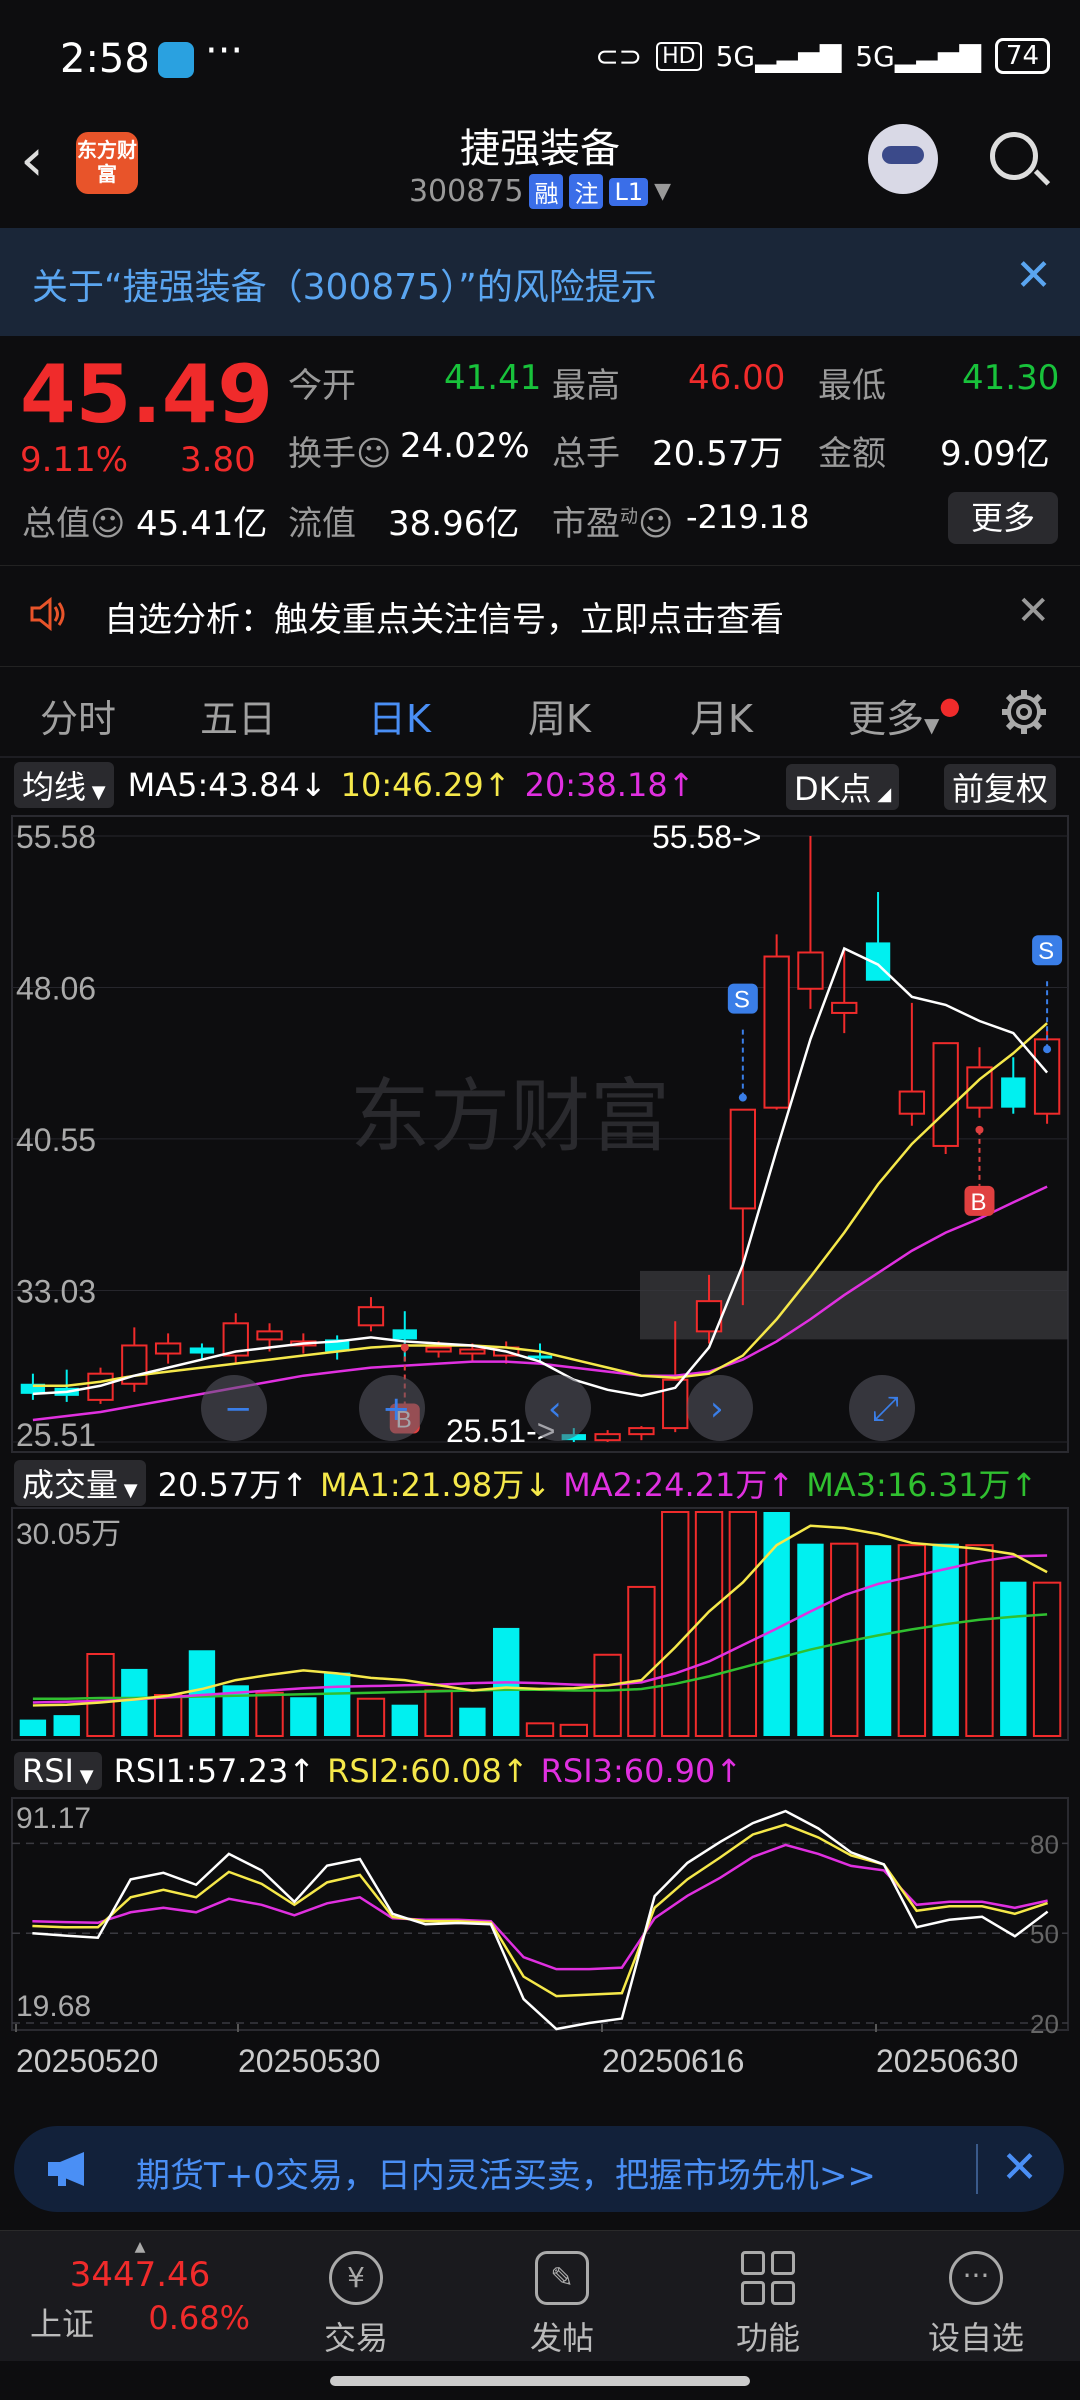 The image size is (1080, 2400). I want to click on tab-monthly-k: 月K, so click(721, 715).